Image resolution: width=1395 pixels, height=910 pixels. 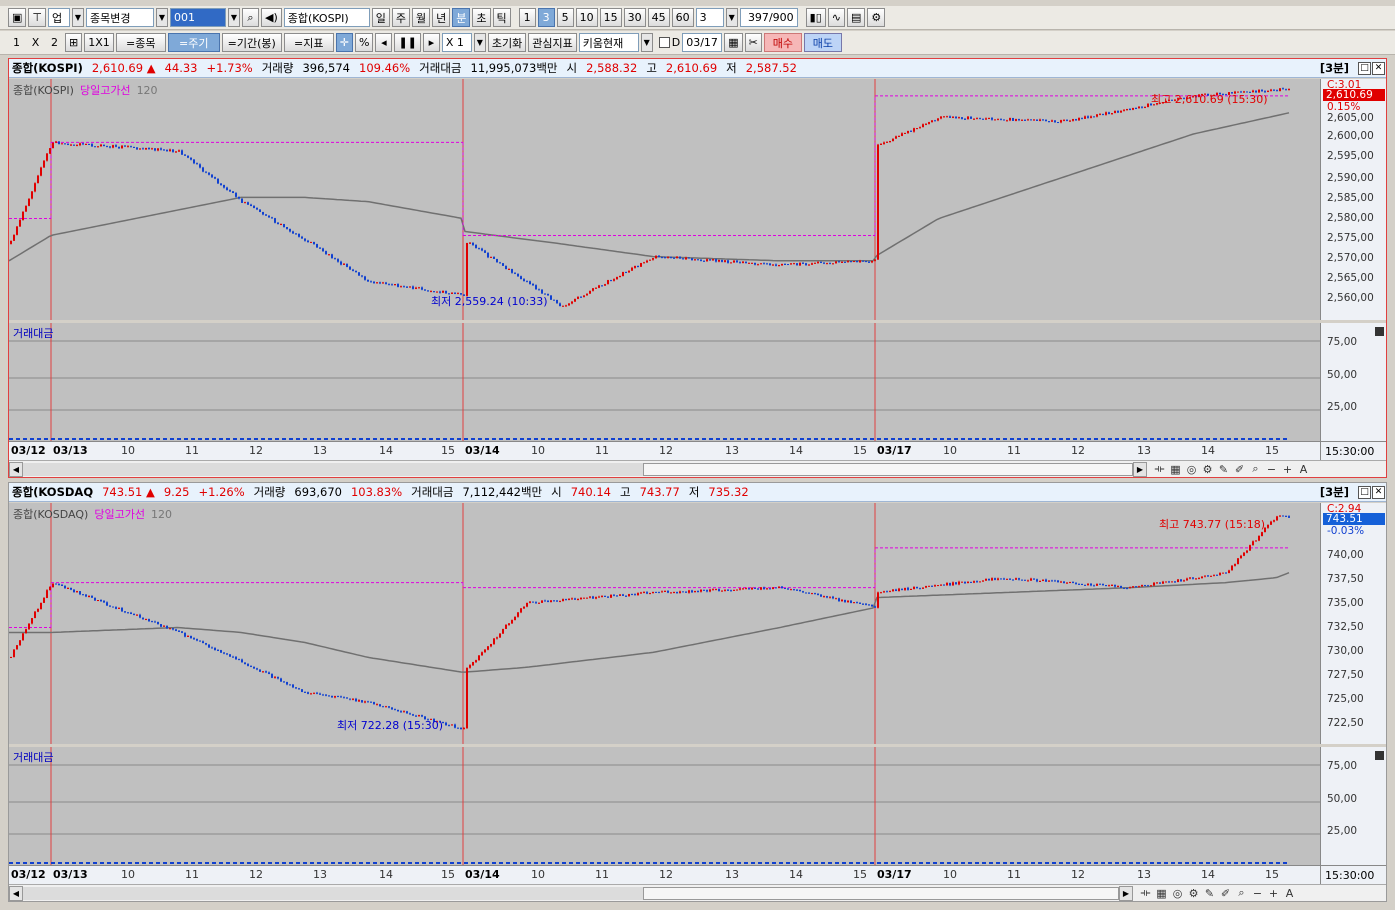 What do you see at coordinates (836, 17) in the screenshot?
I see `line-type-icon: ∿` at bounding box center [836, 17].